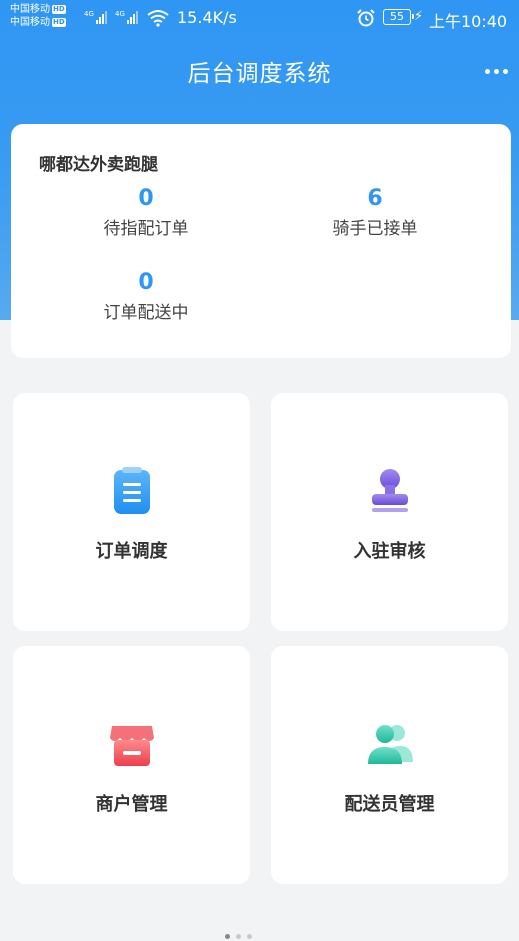 The image size is (519, 941). I want to click on tile-order-dispatch: 订单调度, so click(131, 512).